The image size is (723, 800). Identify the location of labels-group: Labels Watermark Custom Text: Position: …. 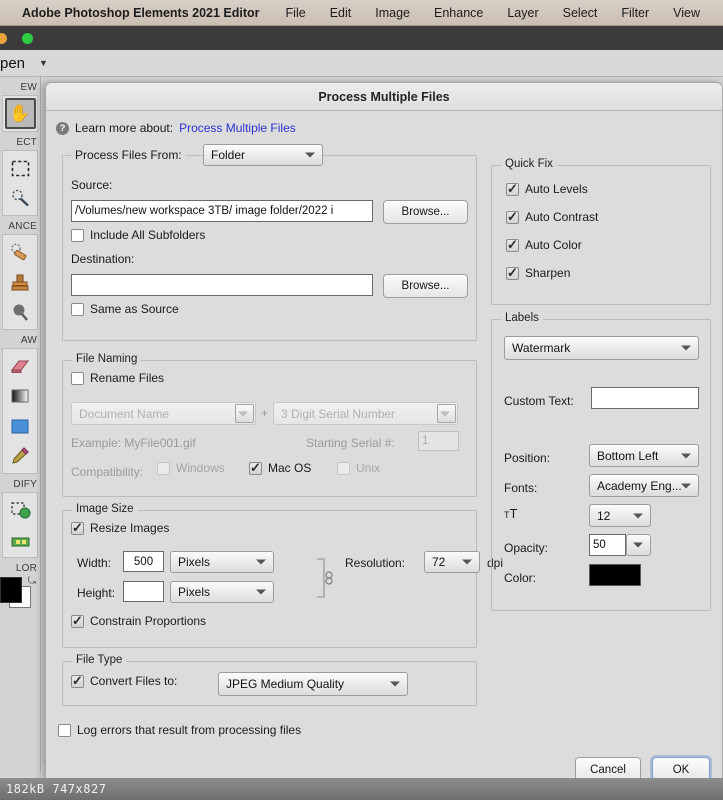
(601, 461).